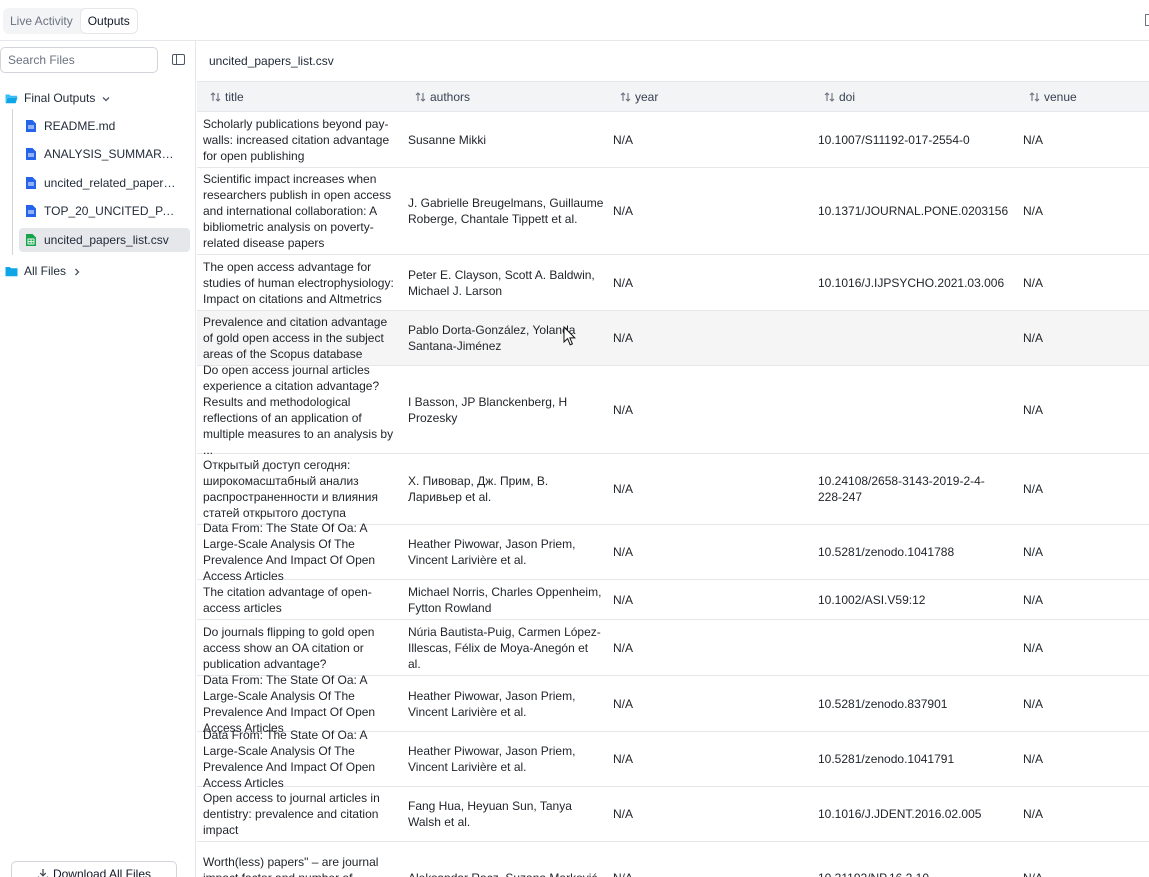 The width and height of the screenshot is (1149, 877). What do you see at coordinates (31, 240) in the screenshot?
I see `spreadsheet-icon` at bounding box center [31, 240].